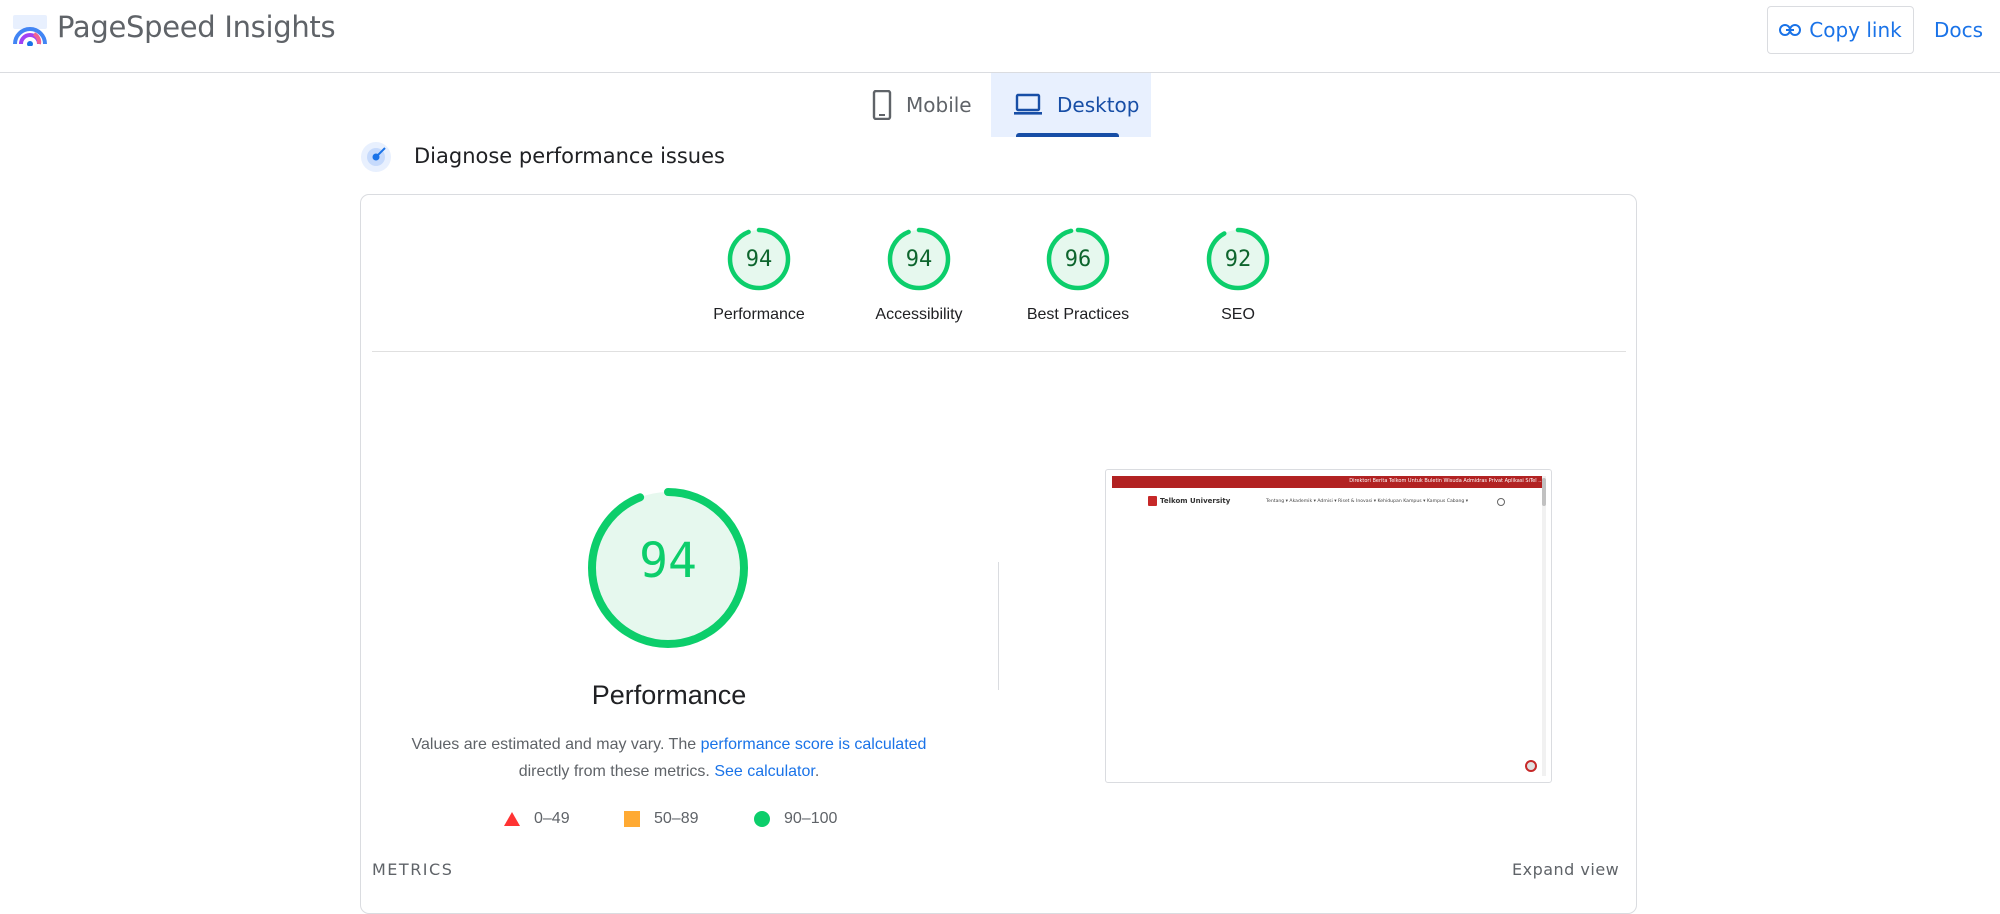  Describe the element at coordinates (999, 273) in the screenshot. I see `category-gauges-row` at that location.